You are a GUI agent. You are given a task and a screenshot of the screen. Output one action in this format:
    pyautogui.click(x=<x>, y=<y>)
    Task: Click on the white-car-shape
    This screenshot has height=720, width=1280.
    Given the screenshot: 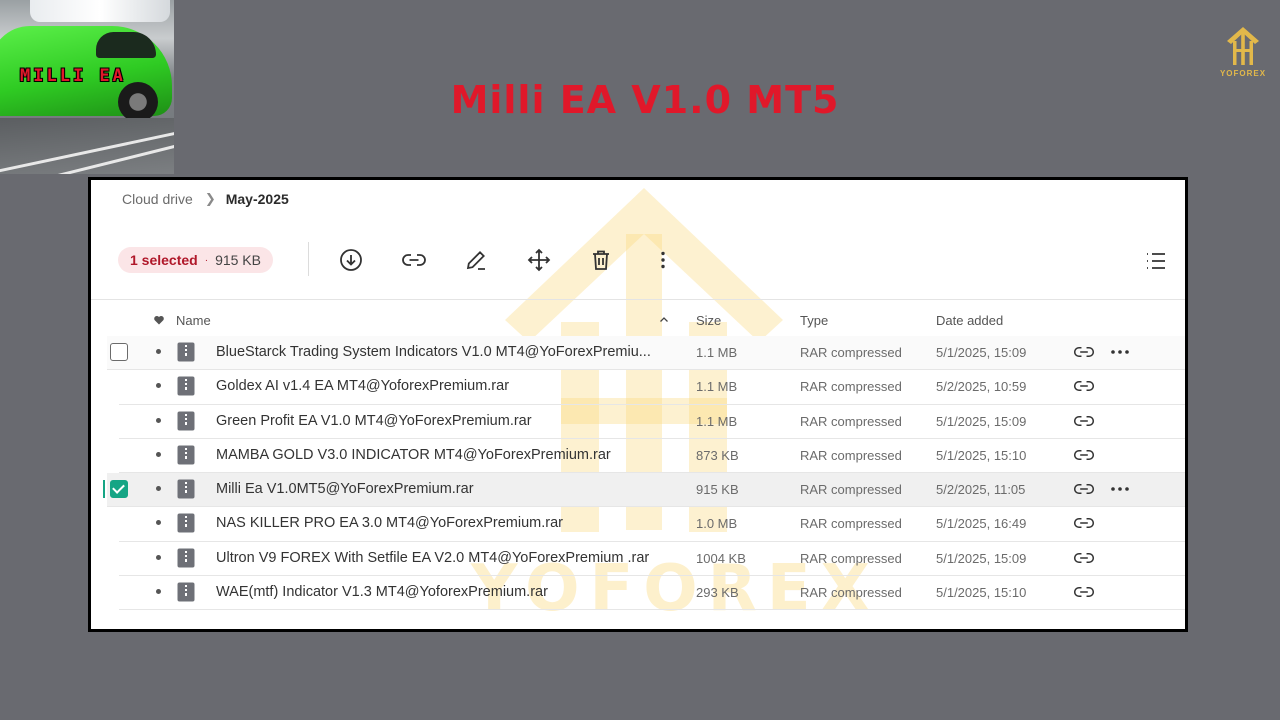 What is the action you would take?
    pyautogui.click(x=100, y=11)
    